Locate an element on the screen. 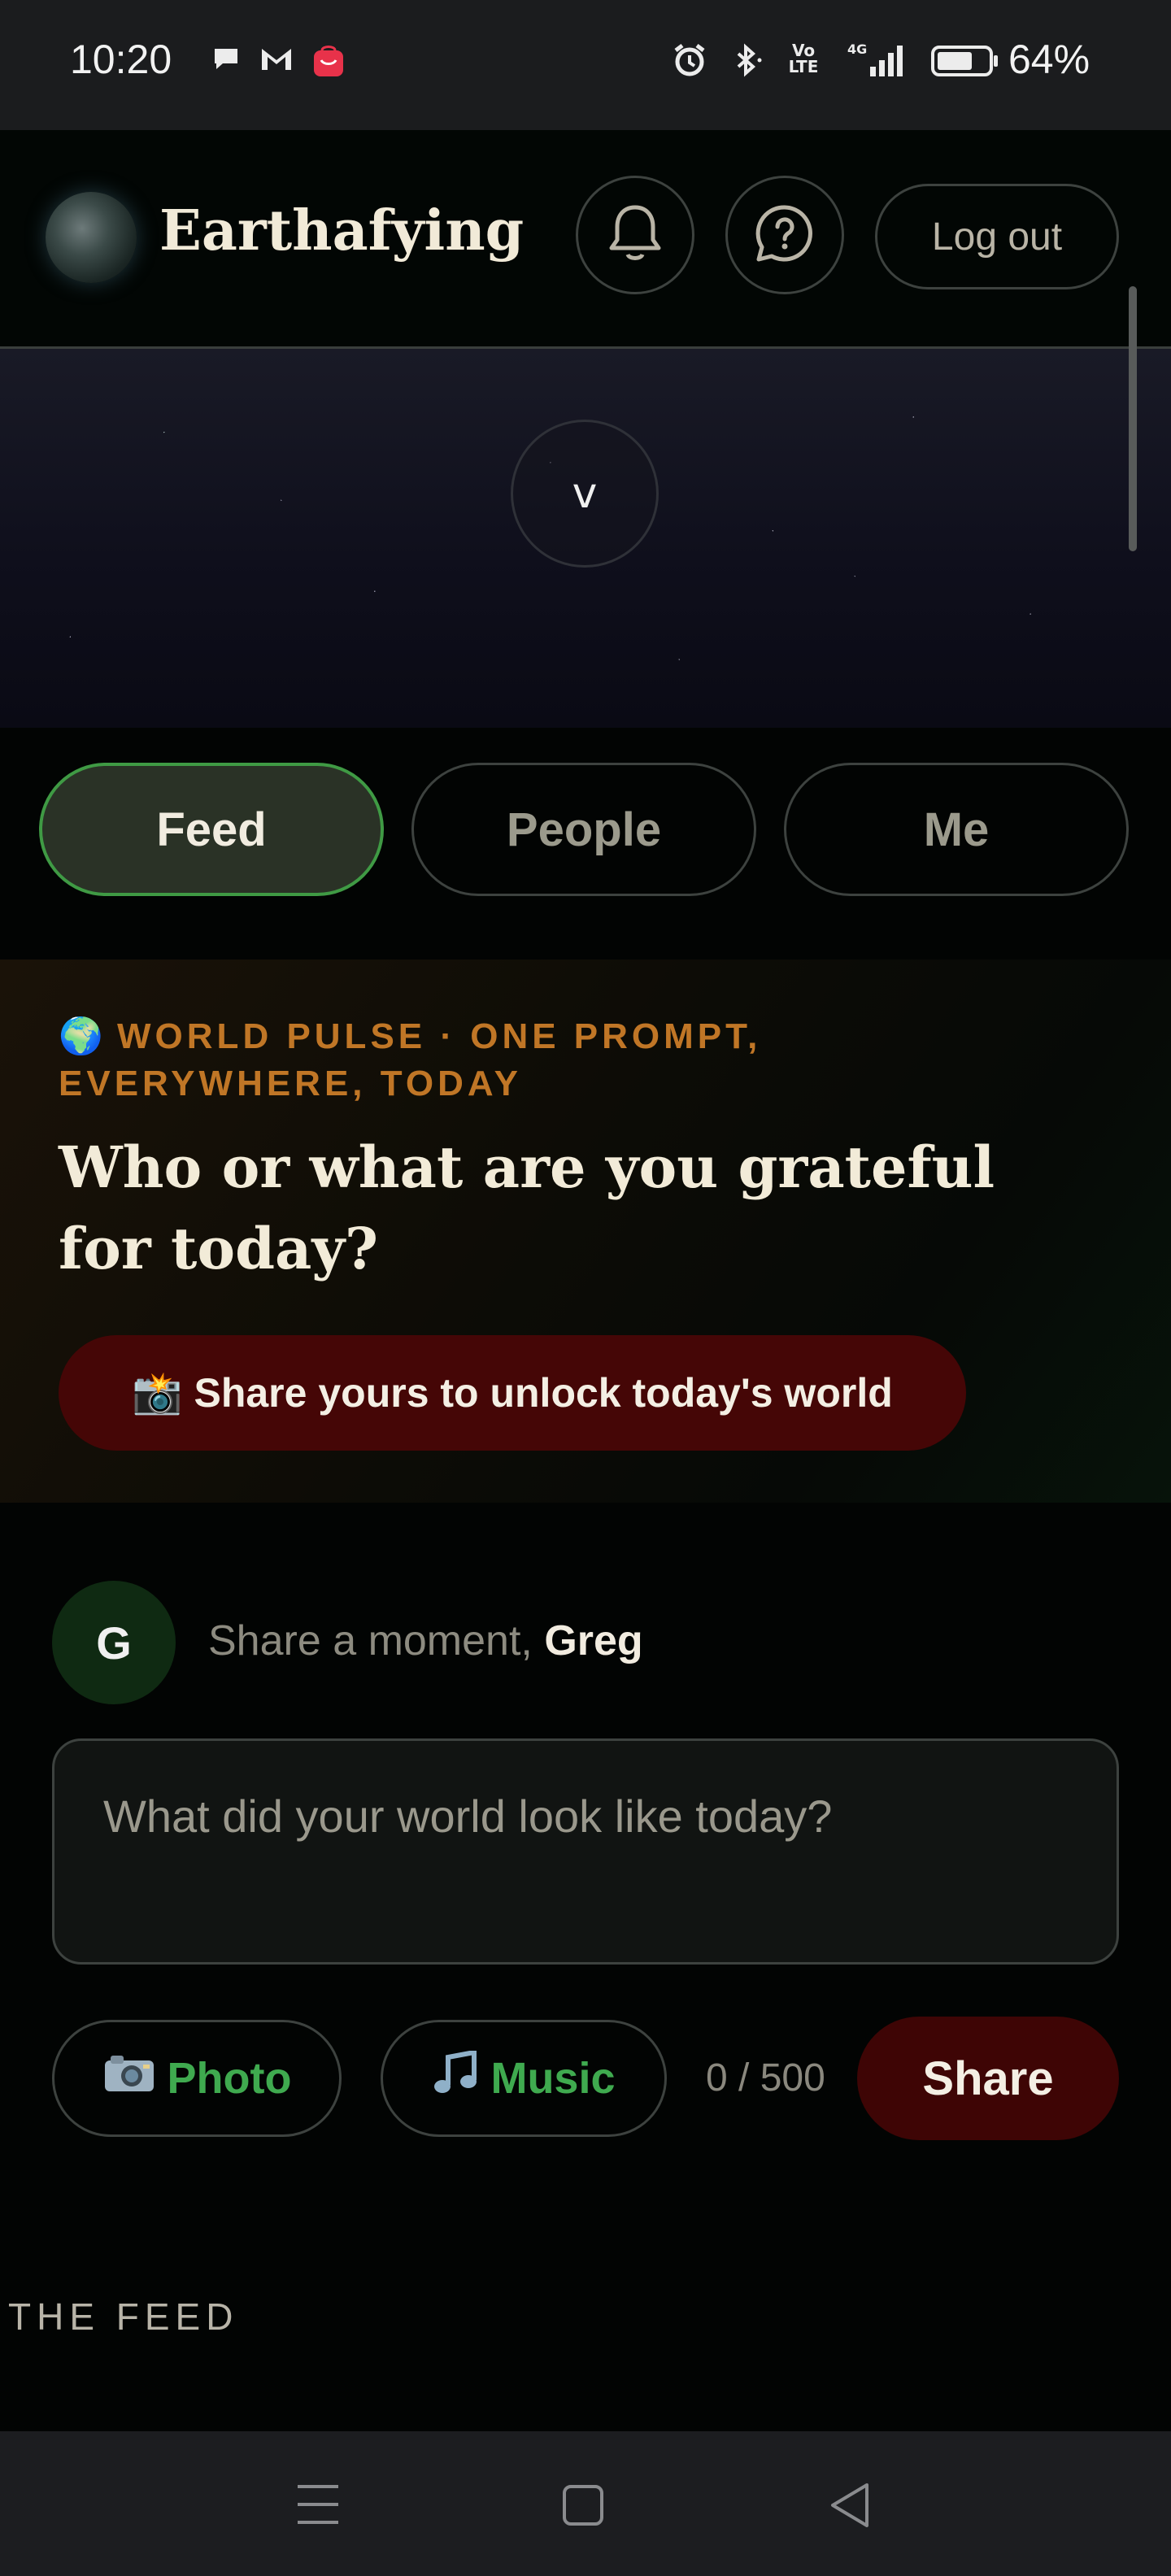 The image size is (1171, 2576). gmail-icon is located at coordinates (276, 60).